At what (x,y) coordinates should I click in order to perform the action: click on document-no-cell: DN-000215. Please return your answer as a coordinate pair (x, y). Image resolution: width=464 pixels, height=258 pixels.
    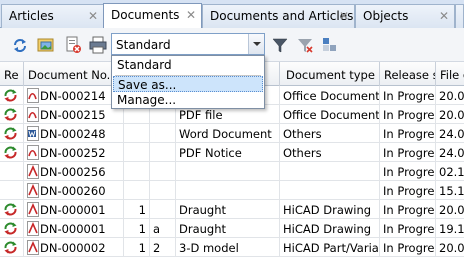
    Looking at the image, I should click on (74, 114).